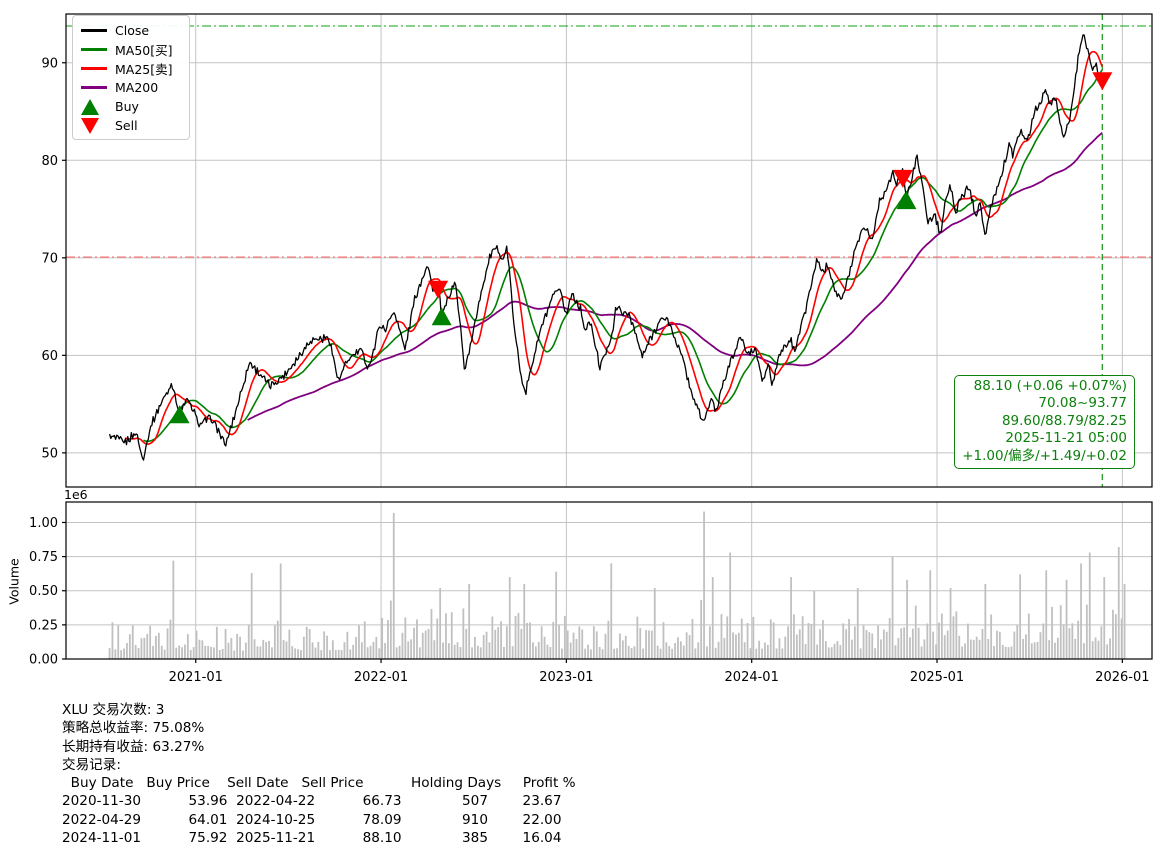  What do you see at coordinates (566, 677) in the screenshot?
I see `date-xtick-label: 2023-01` at bounding box center [566, 677].